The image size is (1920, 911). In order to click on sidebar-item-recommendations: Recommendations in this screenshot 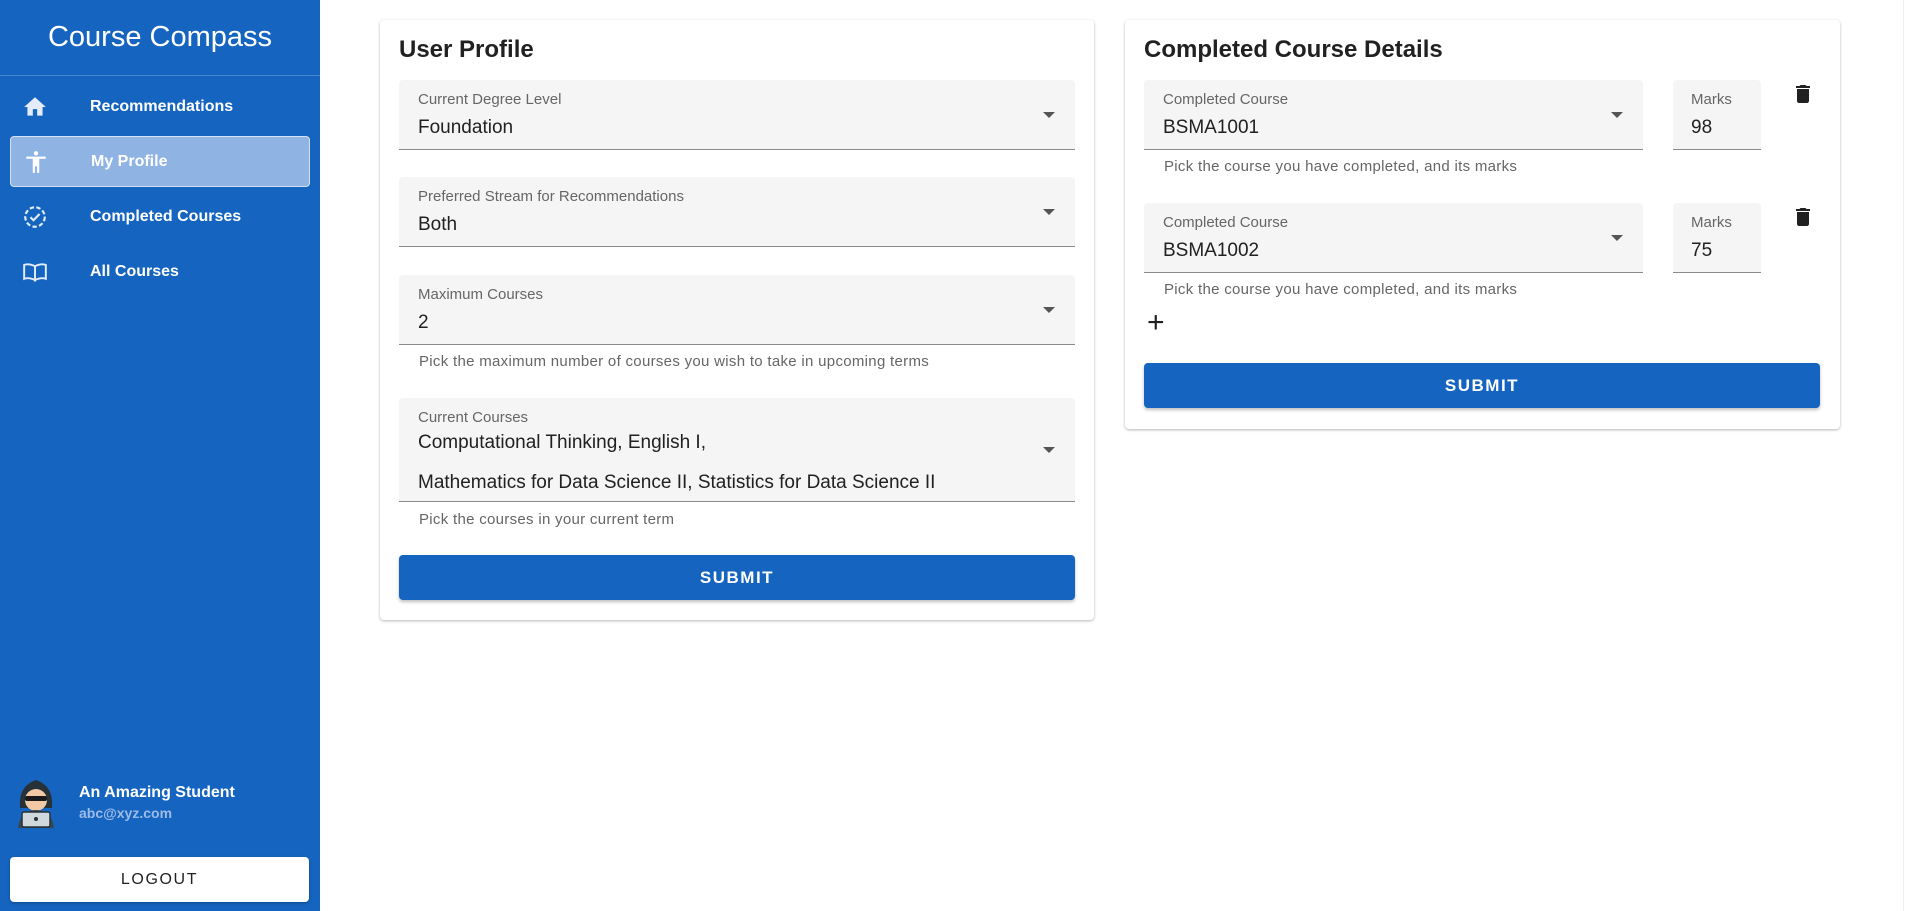, I will do `click(160, 106)`.